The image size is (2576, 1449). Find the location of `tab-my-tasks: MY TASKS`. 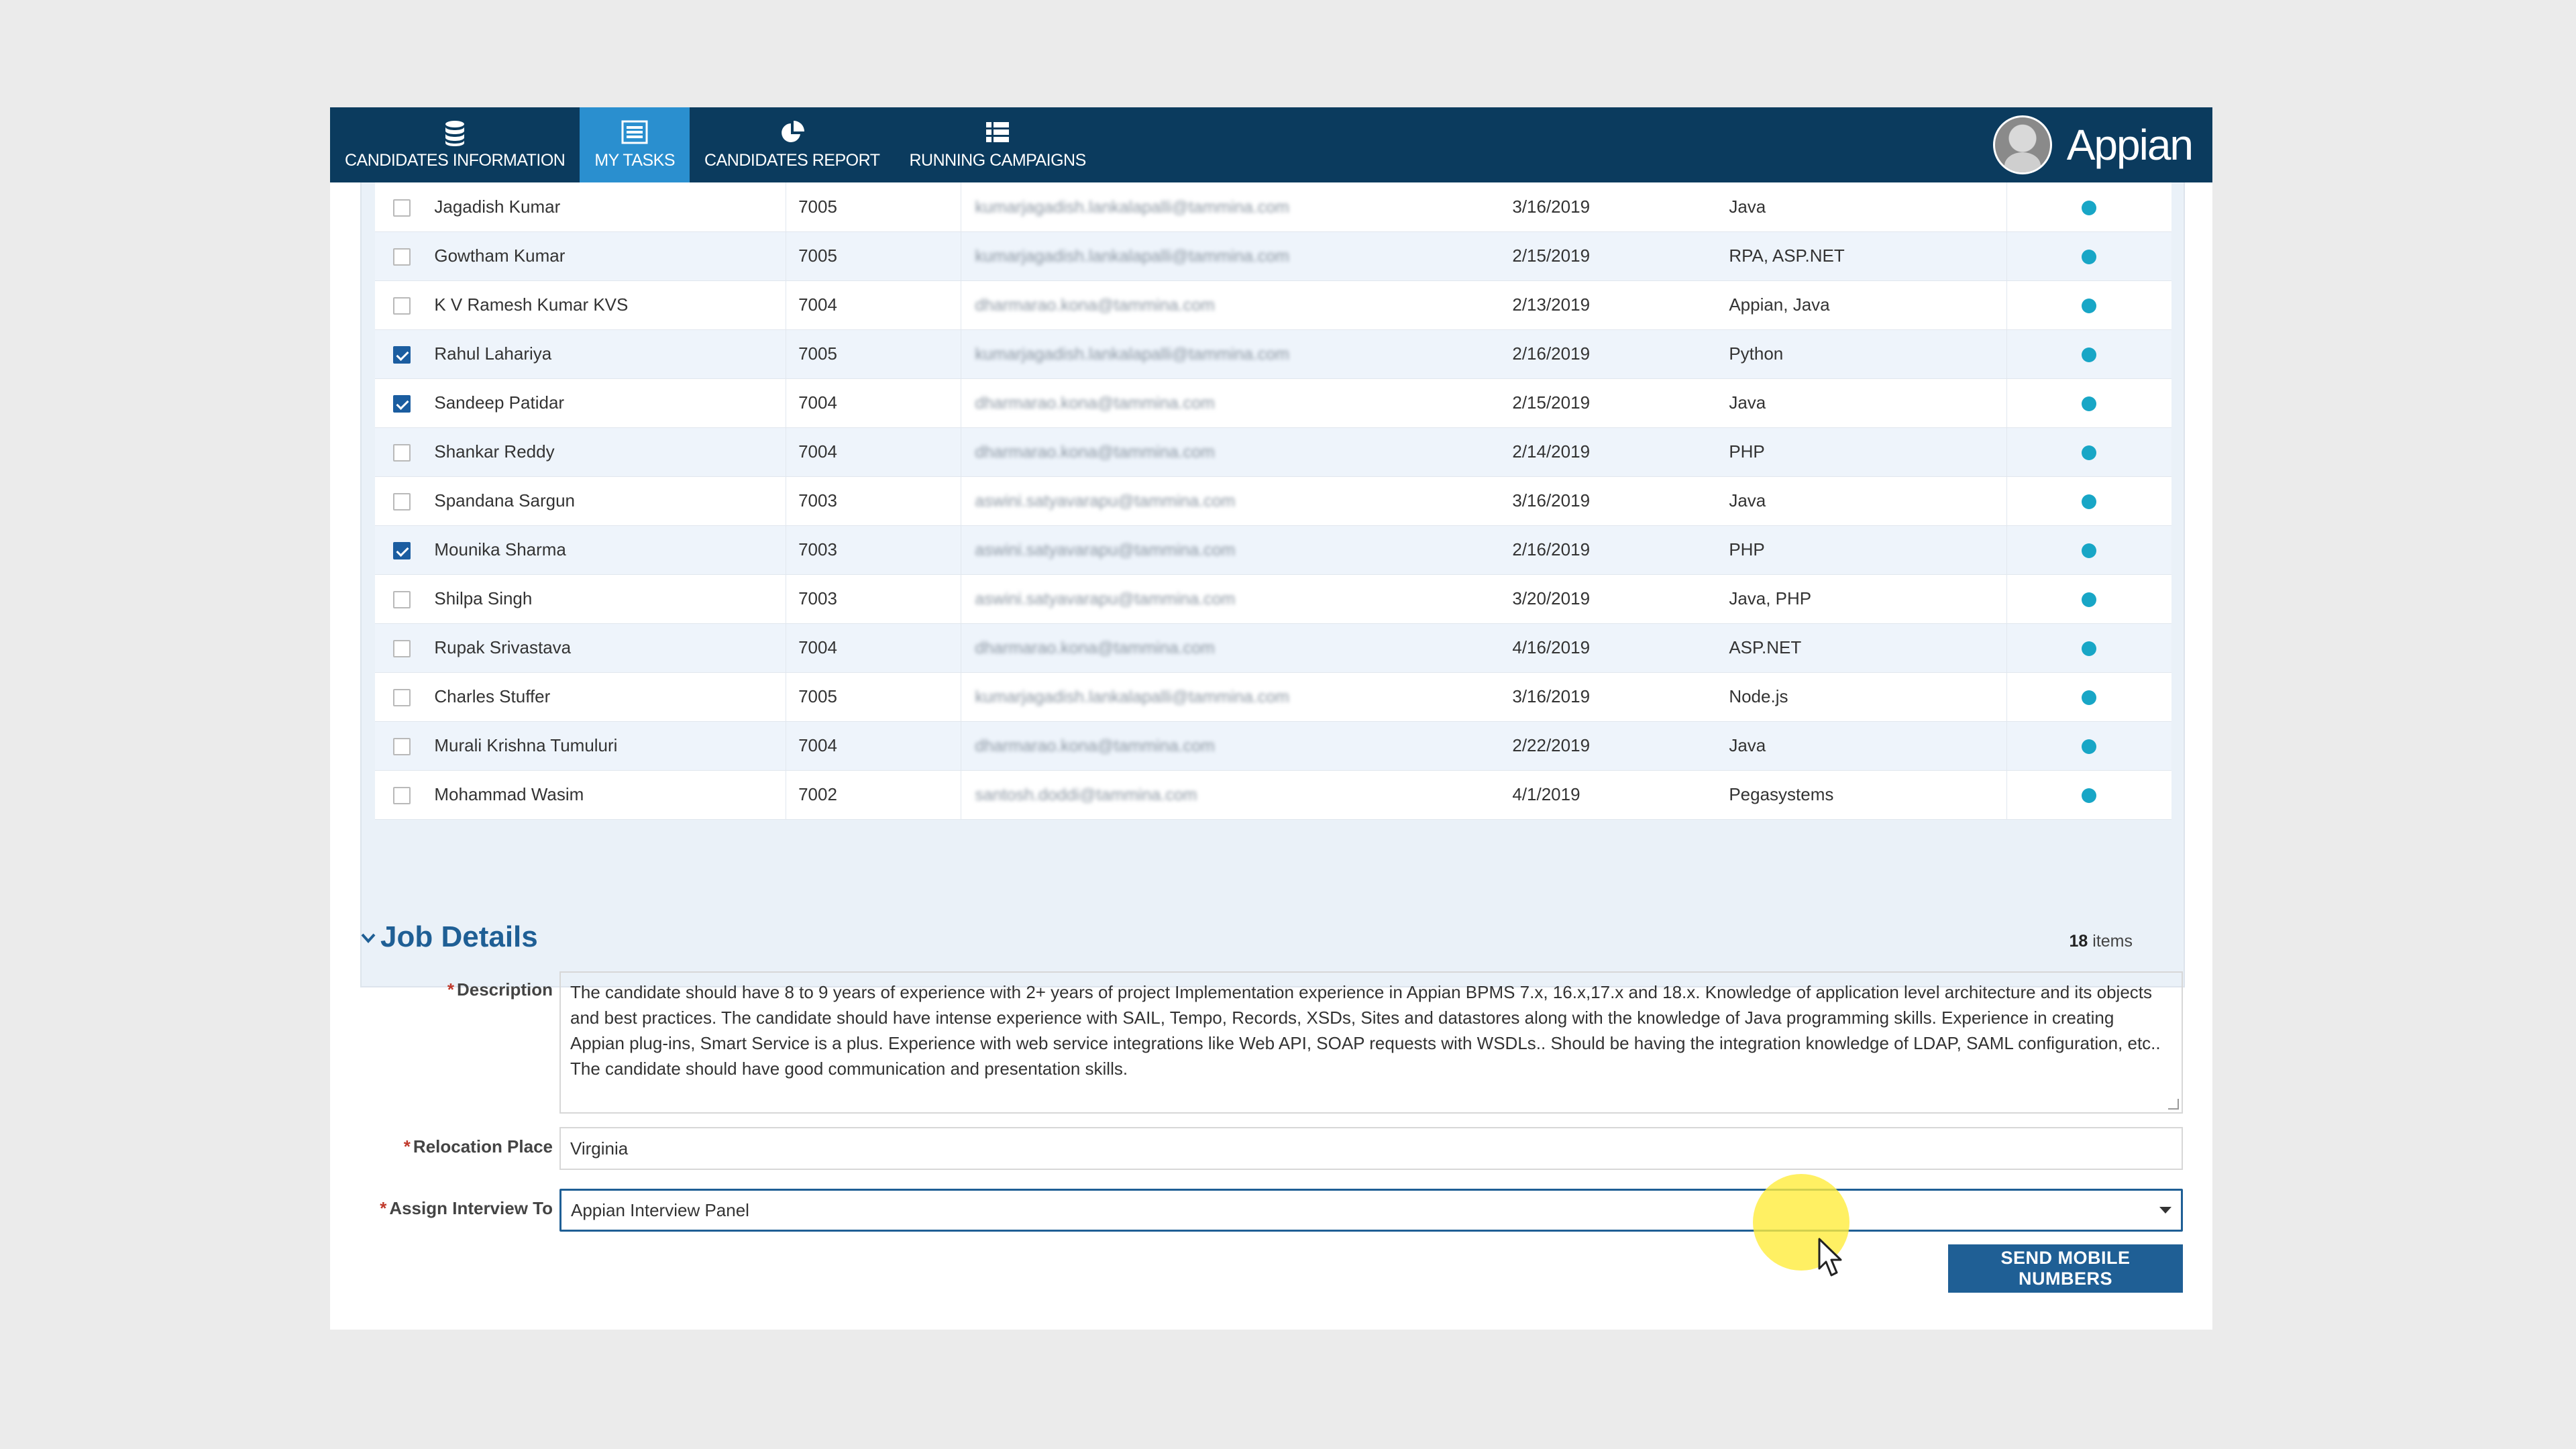

tab-my-tasks: MY TASKS is located at coordinates (635, 144).